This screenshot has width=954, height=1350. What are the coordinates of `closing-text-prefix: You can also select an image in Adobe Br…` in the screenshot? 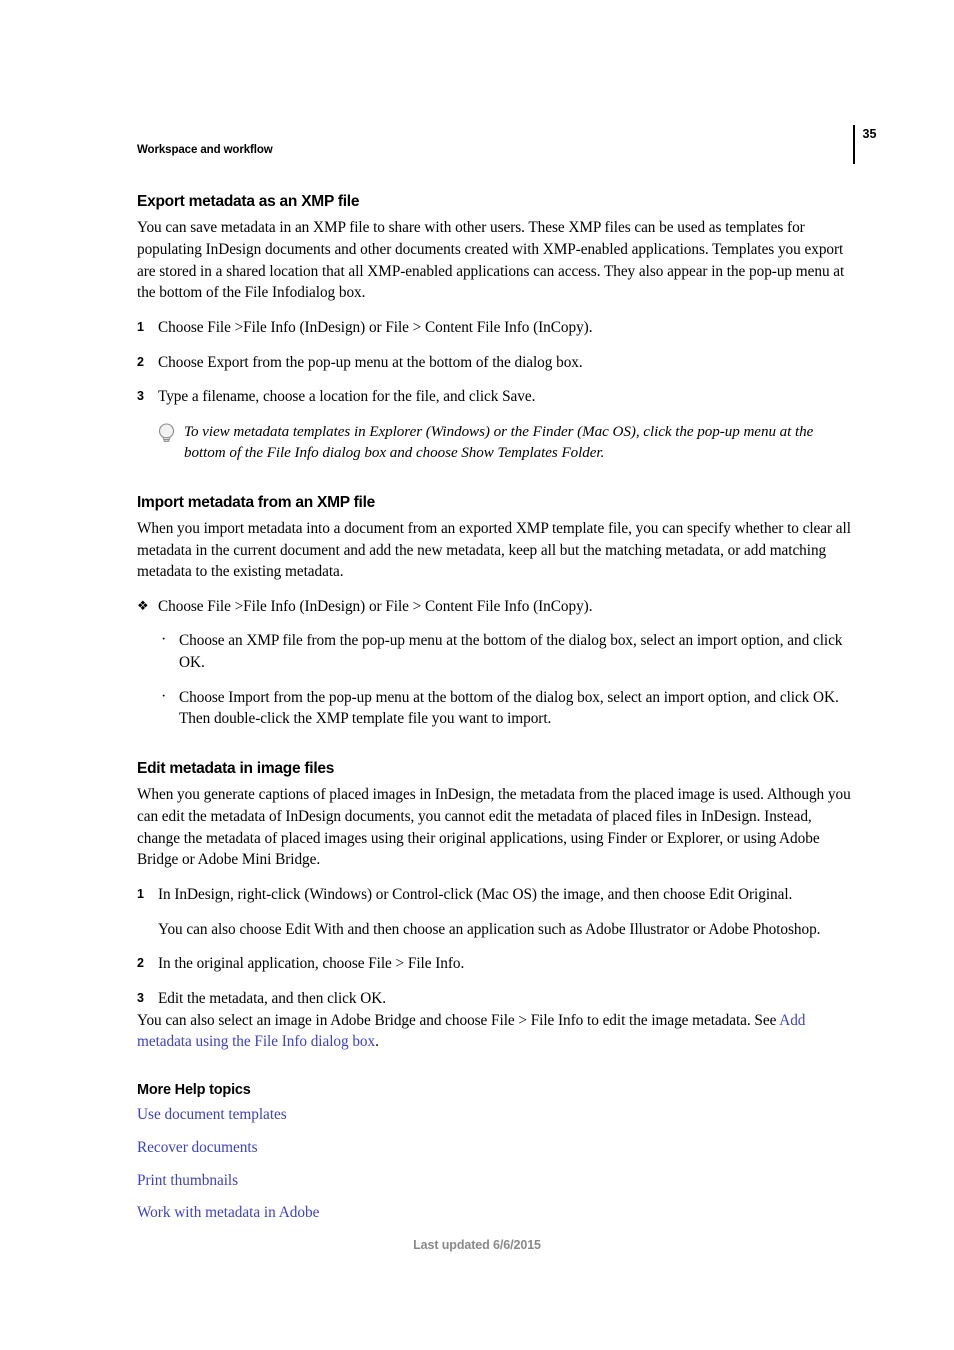 It's located at (458, 1020).